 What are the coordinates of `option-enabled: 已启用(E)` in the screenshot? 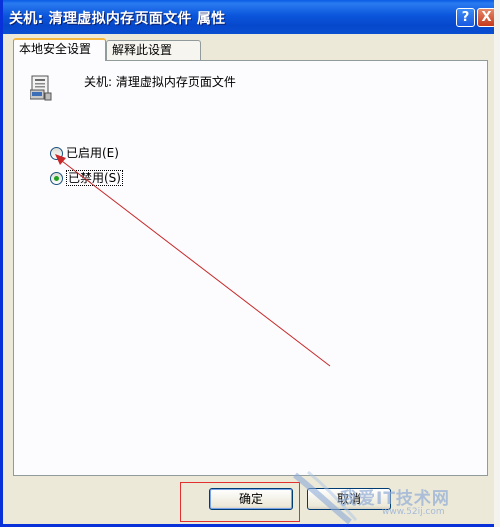 It's located at (84, 154).